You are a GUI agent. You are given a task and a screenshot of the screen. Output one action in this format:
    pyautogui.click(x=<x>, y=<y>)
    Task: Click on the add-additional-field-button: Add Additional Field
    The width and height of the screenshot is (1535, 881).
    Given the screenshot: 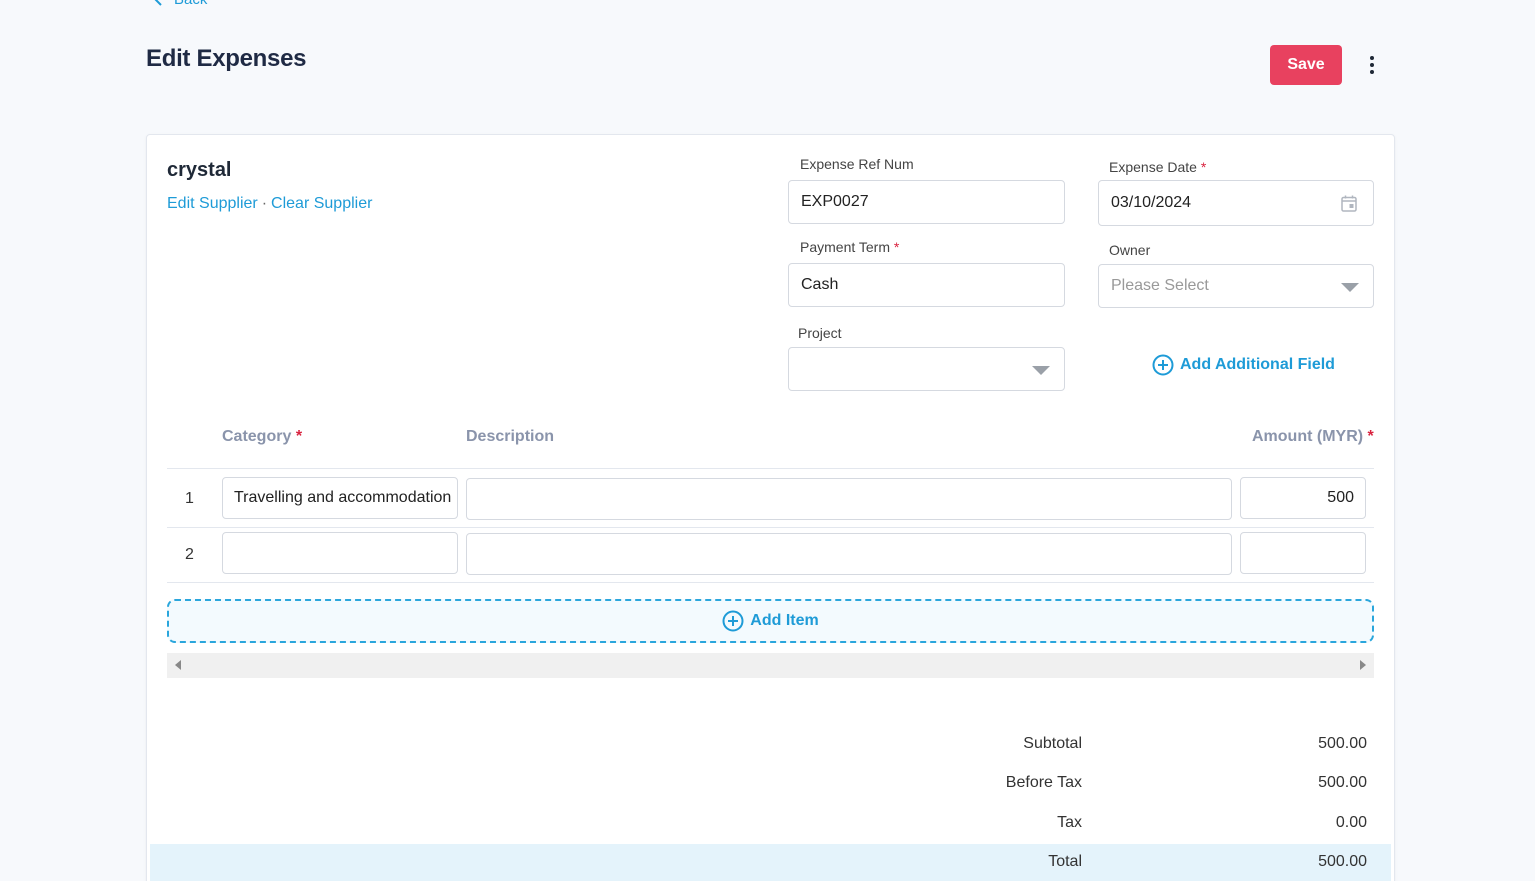 What is the action you would take?
    pyautogui.click(x=1243, y=365)
    